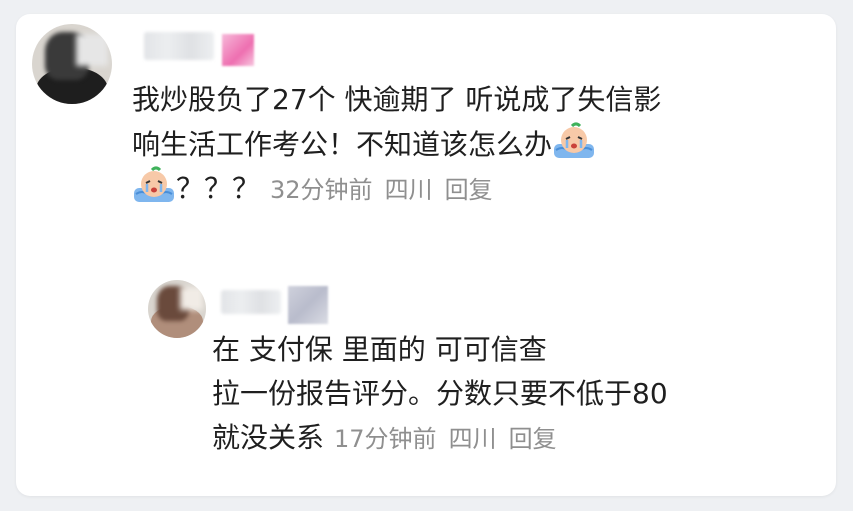 The image size is (853, 511). I want to click on reply-line-3-text: 就没关系, so click(268, 437).